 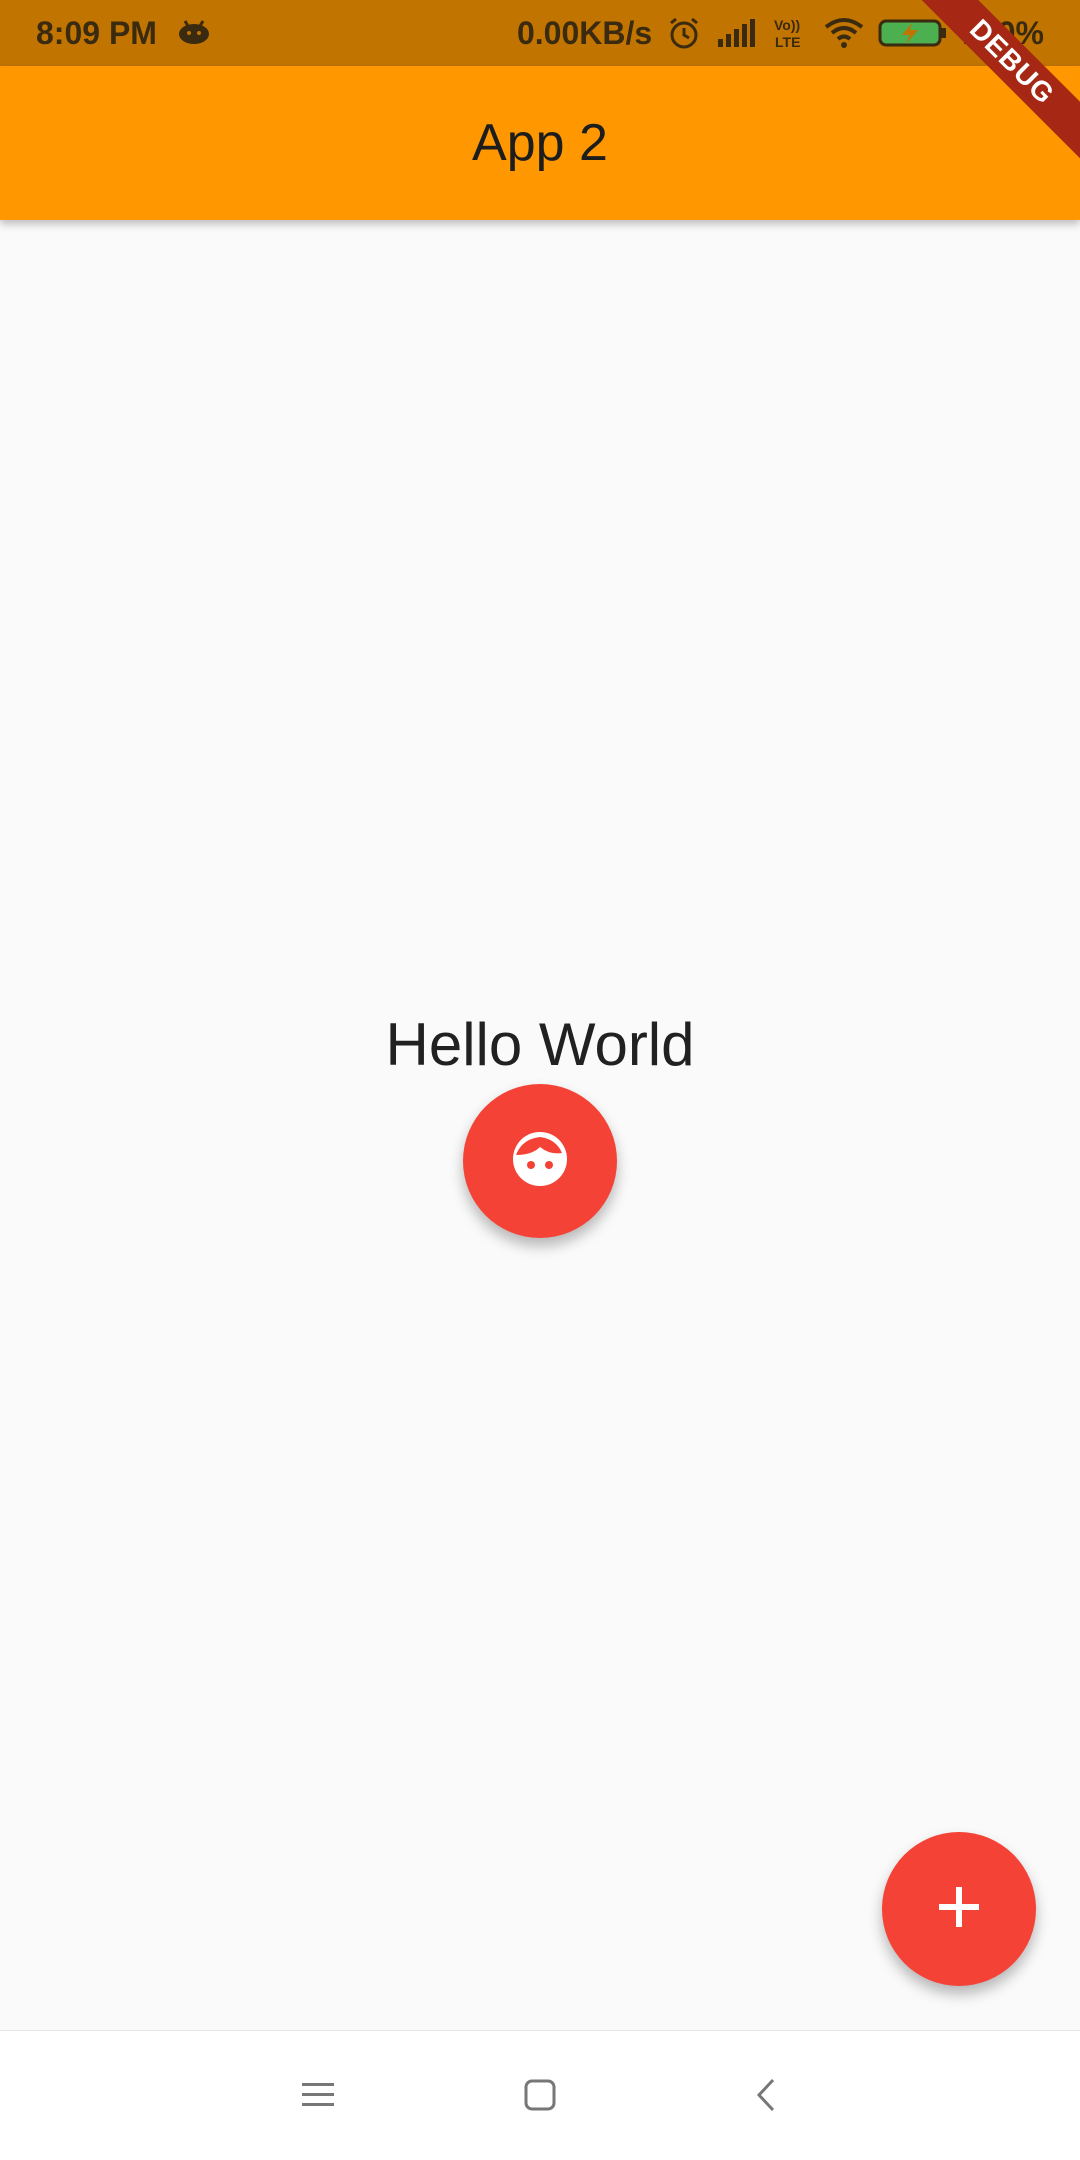 I want to click on svg-text: Vo)), so click(x=787, y=25).